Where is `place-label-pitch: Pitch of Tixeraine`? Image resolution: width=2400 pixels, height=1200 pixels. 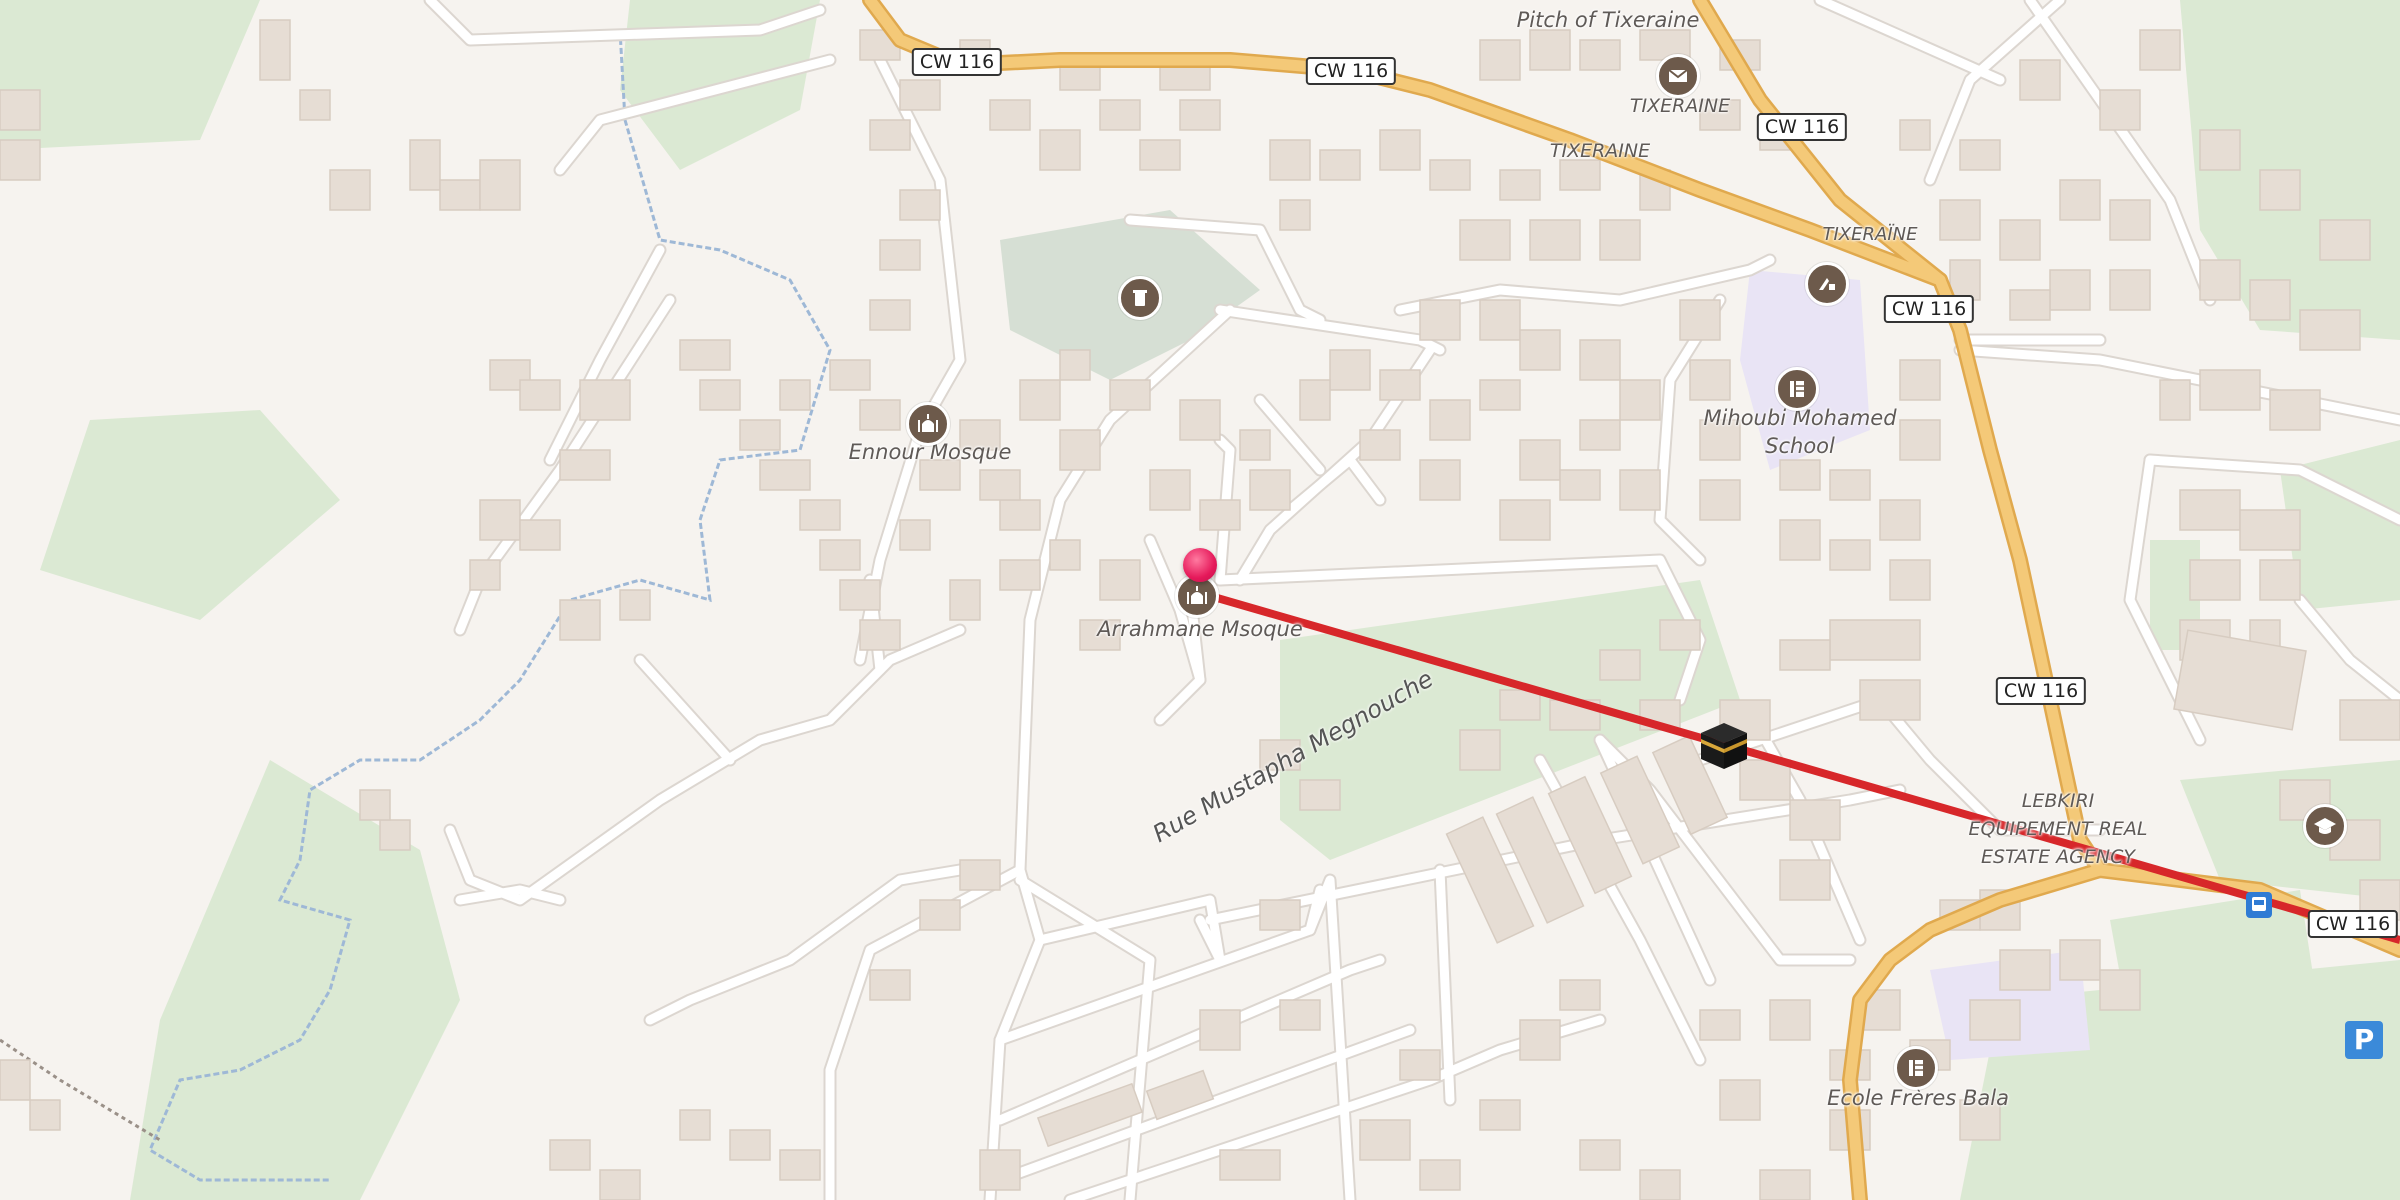 place-label-pitch: Pitch of Tixeraine is located at coordinates (1608, 20).